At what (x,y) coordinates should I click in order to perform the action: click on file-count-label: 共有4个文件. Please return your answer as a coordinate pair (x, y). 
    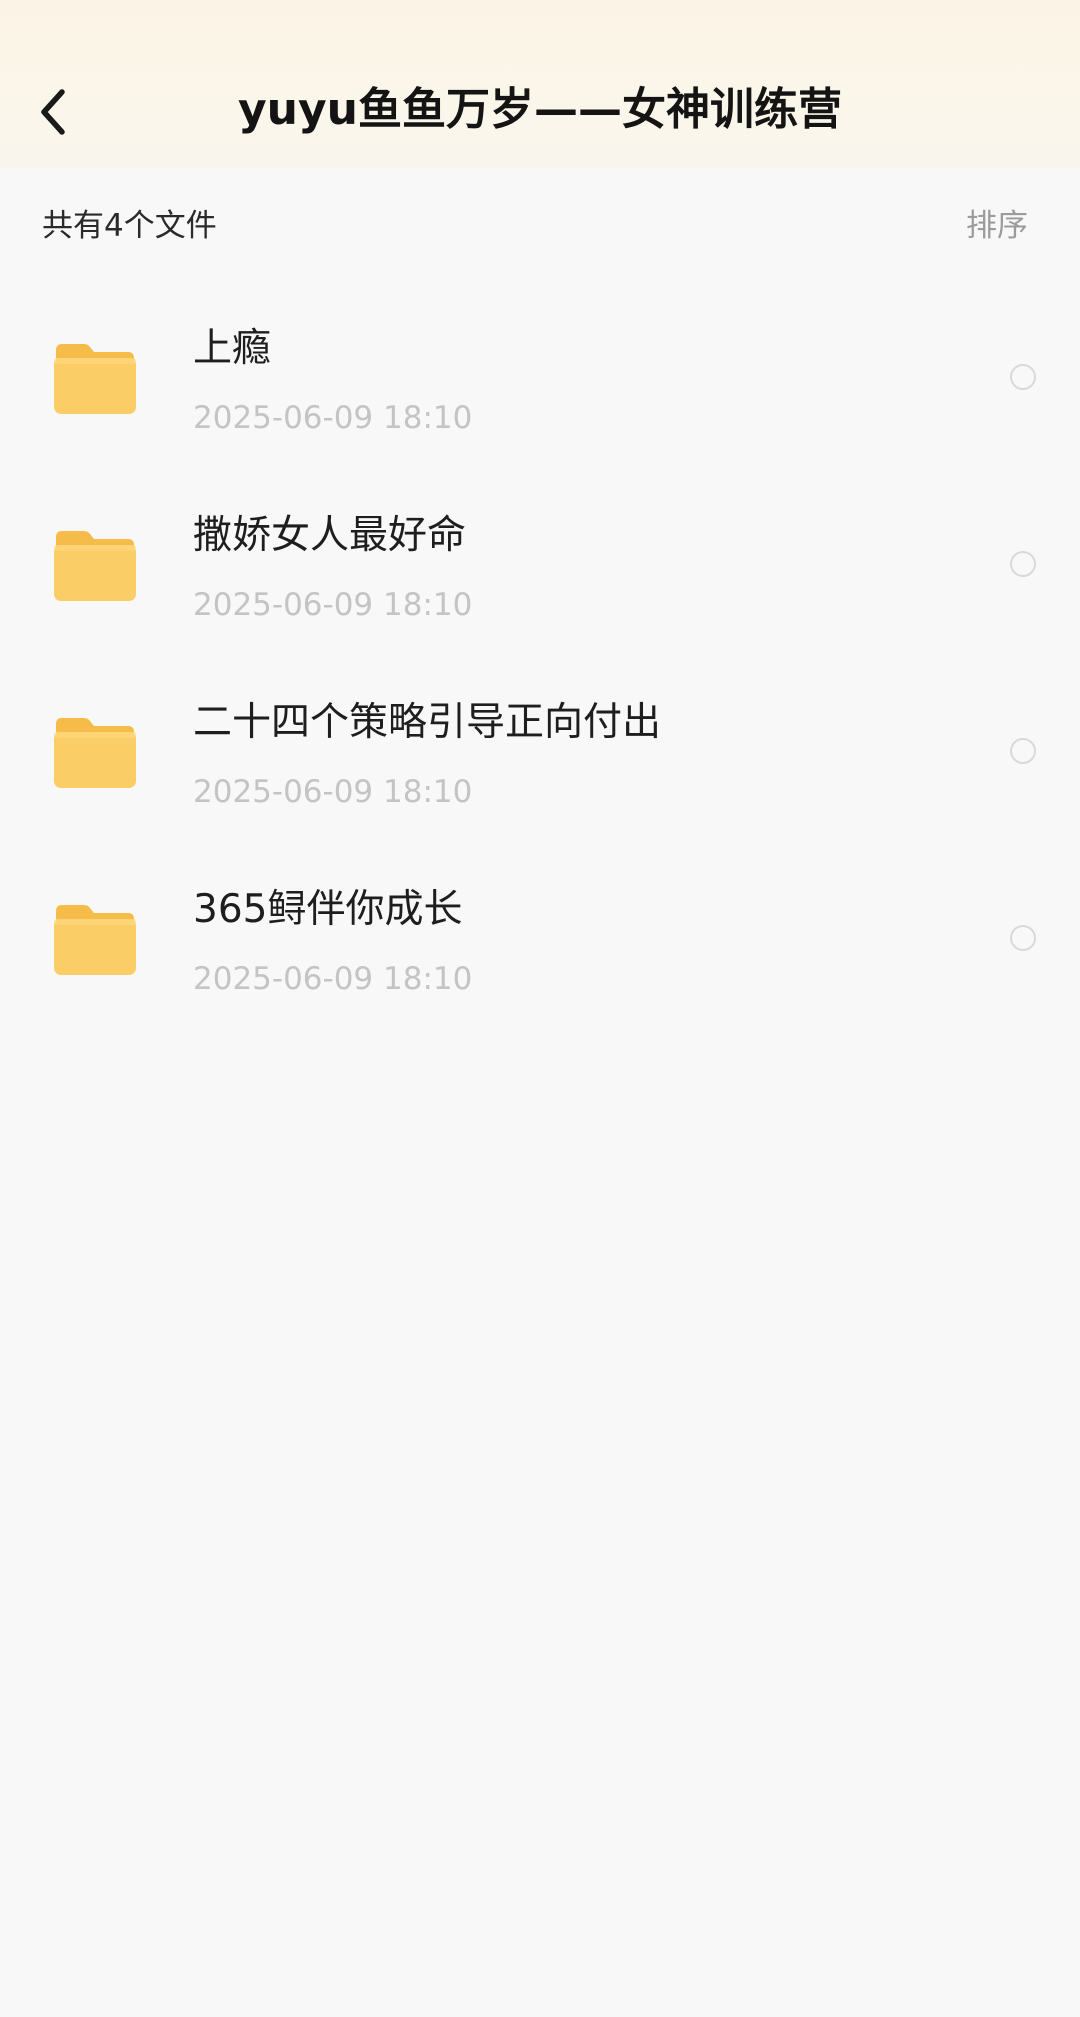
    Looking at the image, I should click on (129, 226).